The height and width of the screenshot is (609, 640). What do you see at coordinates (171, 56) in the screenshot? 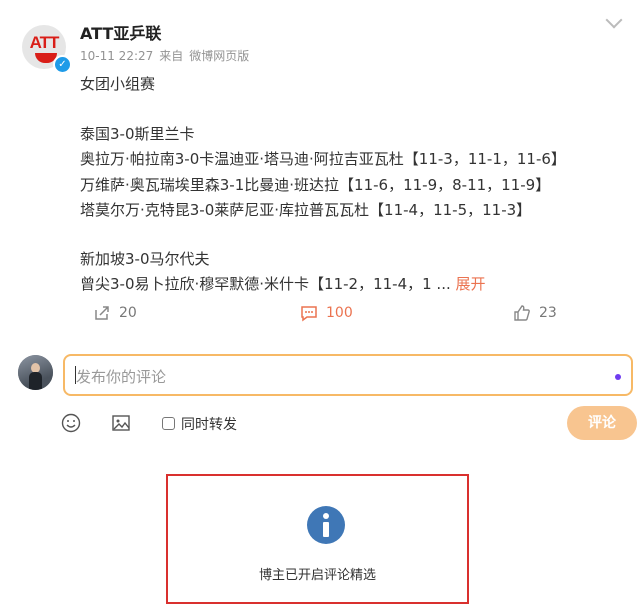
I see `source-prefix: 来自` at bounding box center [171, 56].